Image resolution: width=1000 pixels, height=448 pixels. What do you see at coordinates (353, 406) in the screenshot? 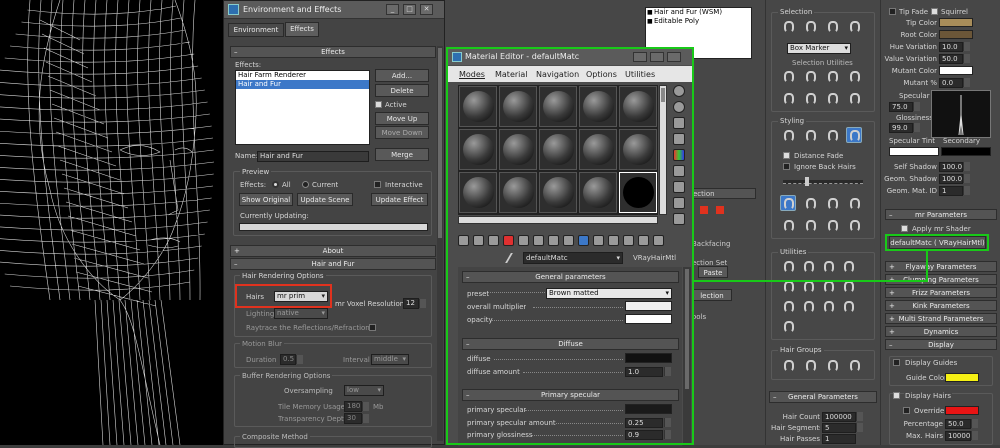
I see `tile-memory-input: 180` at bounding box center [353, 406].